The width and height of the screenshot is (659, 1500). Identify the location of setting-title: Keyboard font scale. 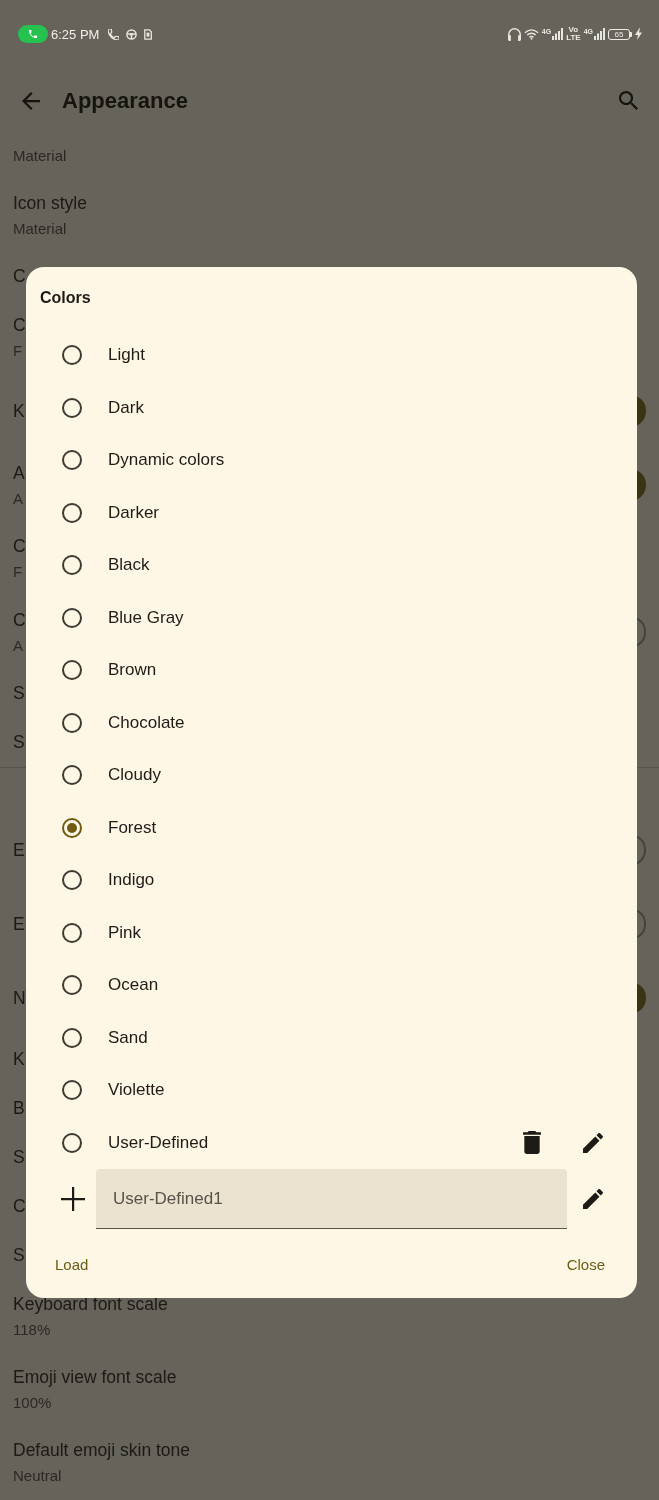
(90, 1304).